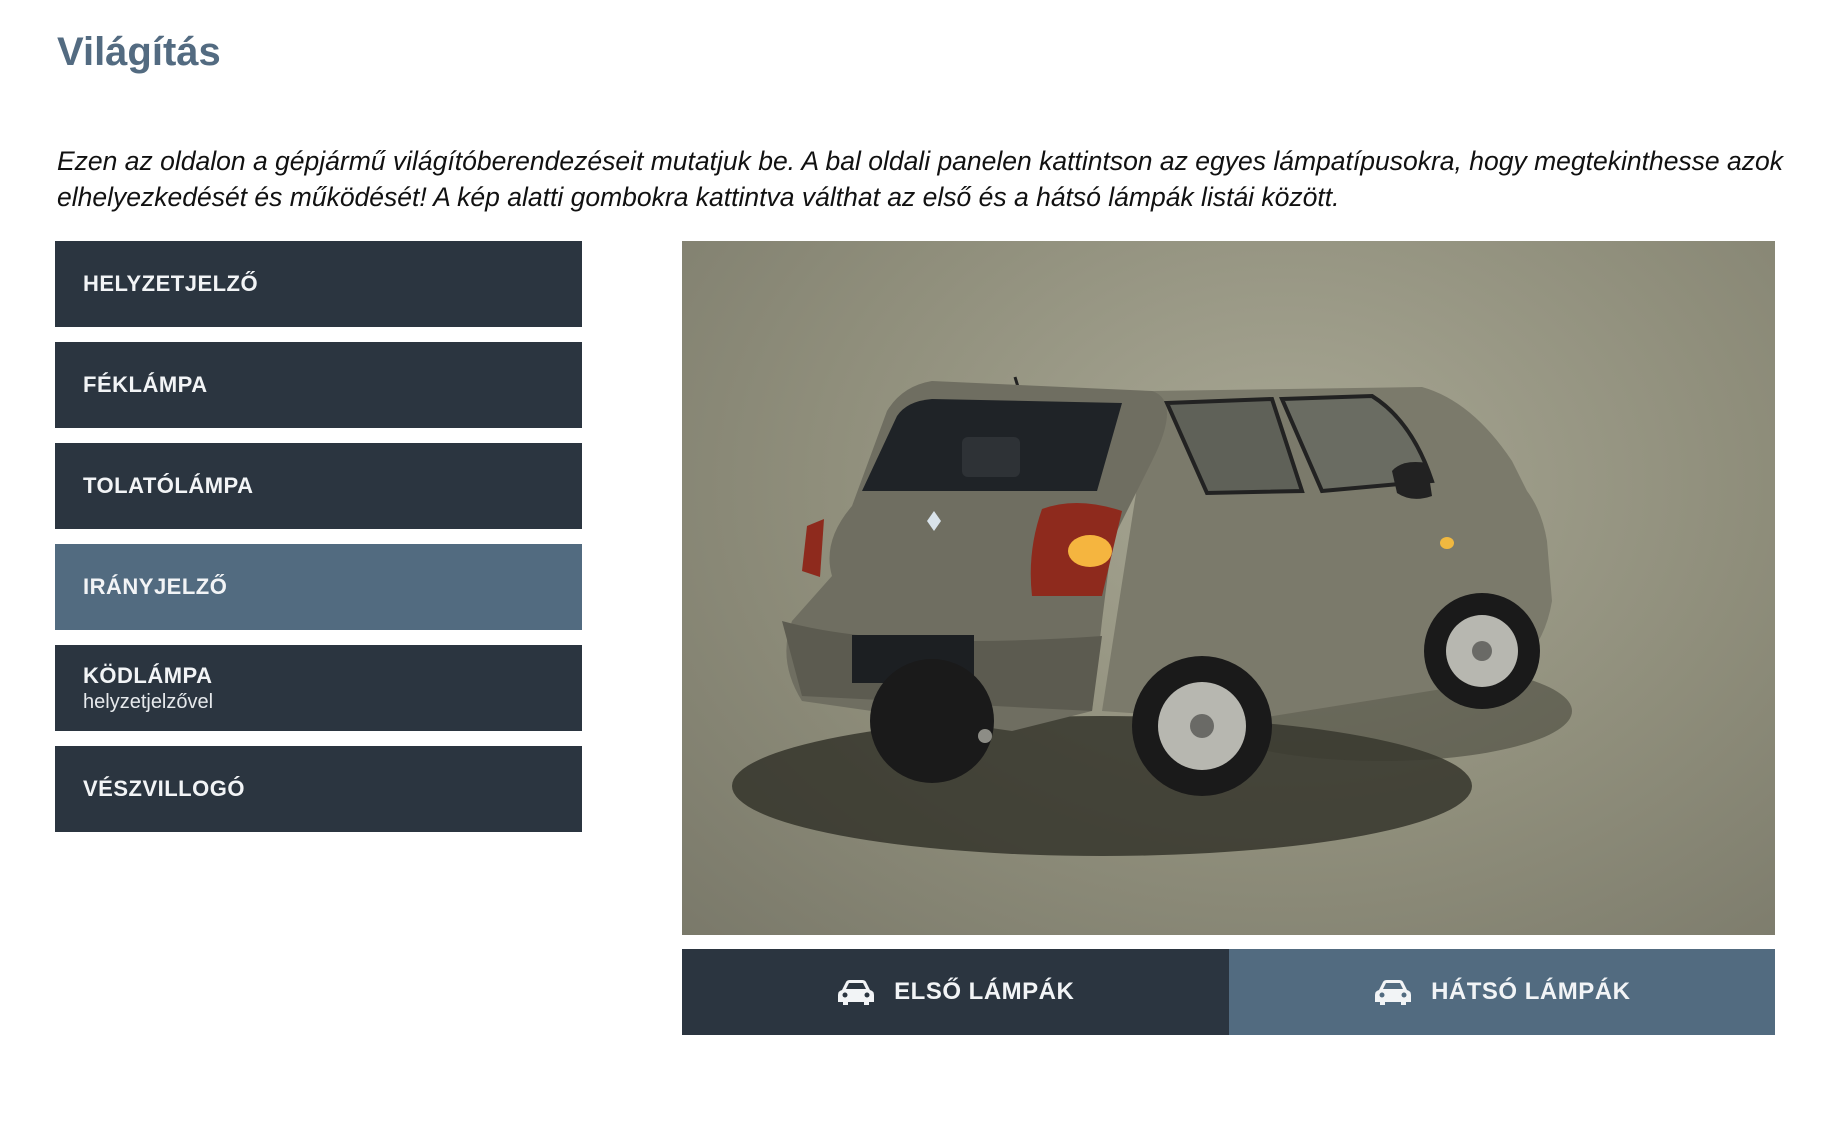  What do you see at coordinates (318, 284) in the screenshot?
I see `lamp-item-helyzetjelzo: HELYZETJELZŐ` at bounding box center [318, 284].